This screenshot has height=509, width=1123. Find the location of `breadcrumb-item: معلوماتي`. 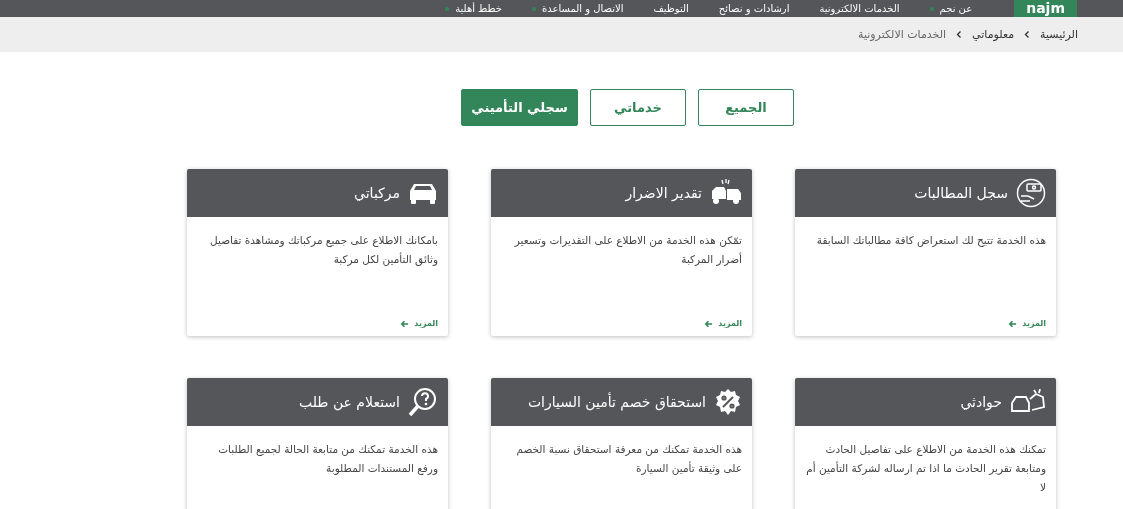

breadcrumb-item: معلوماتي is located at coordinates (993, 34).